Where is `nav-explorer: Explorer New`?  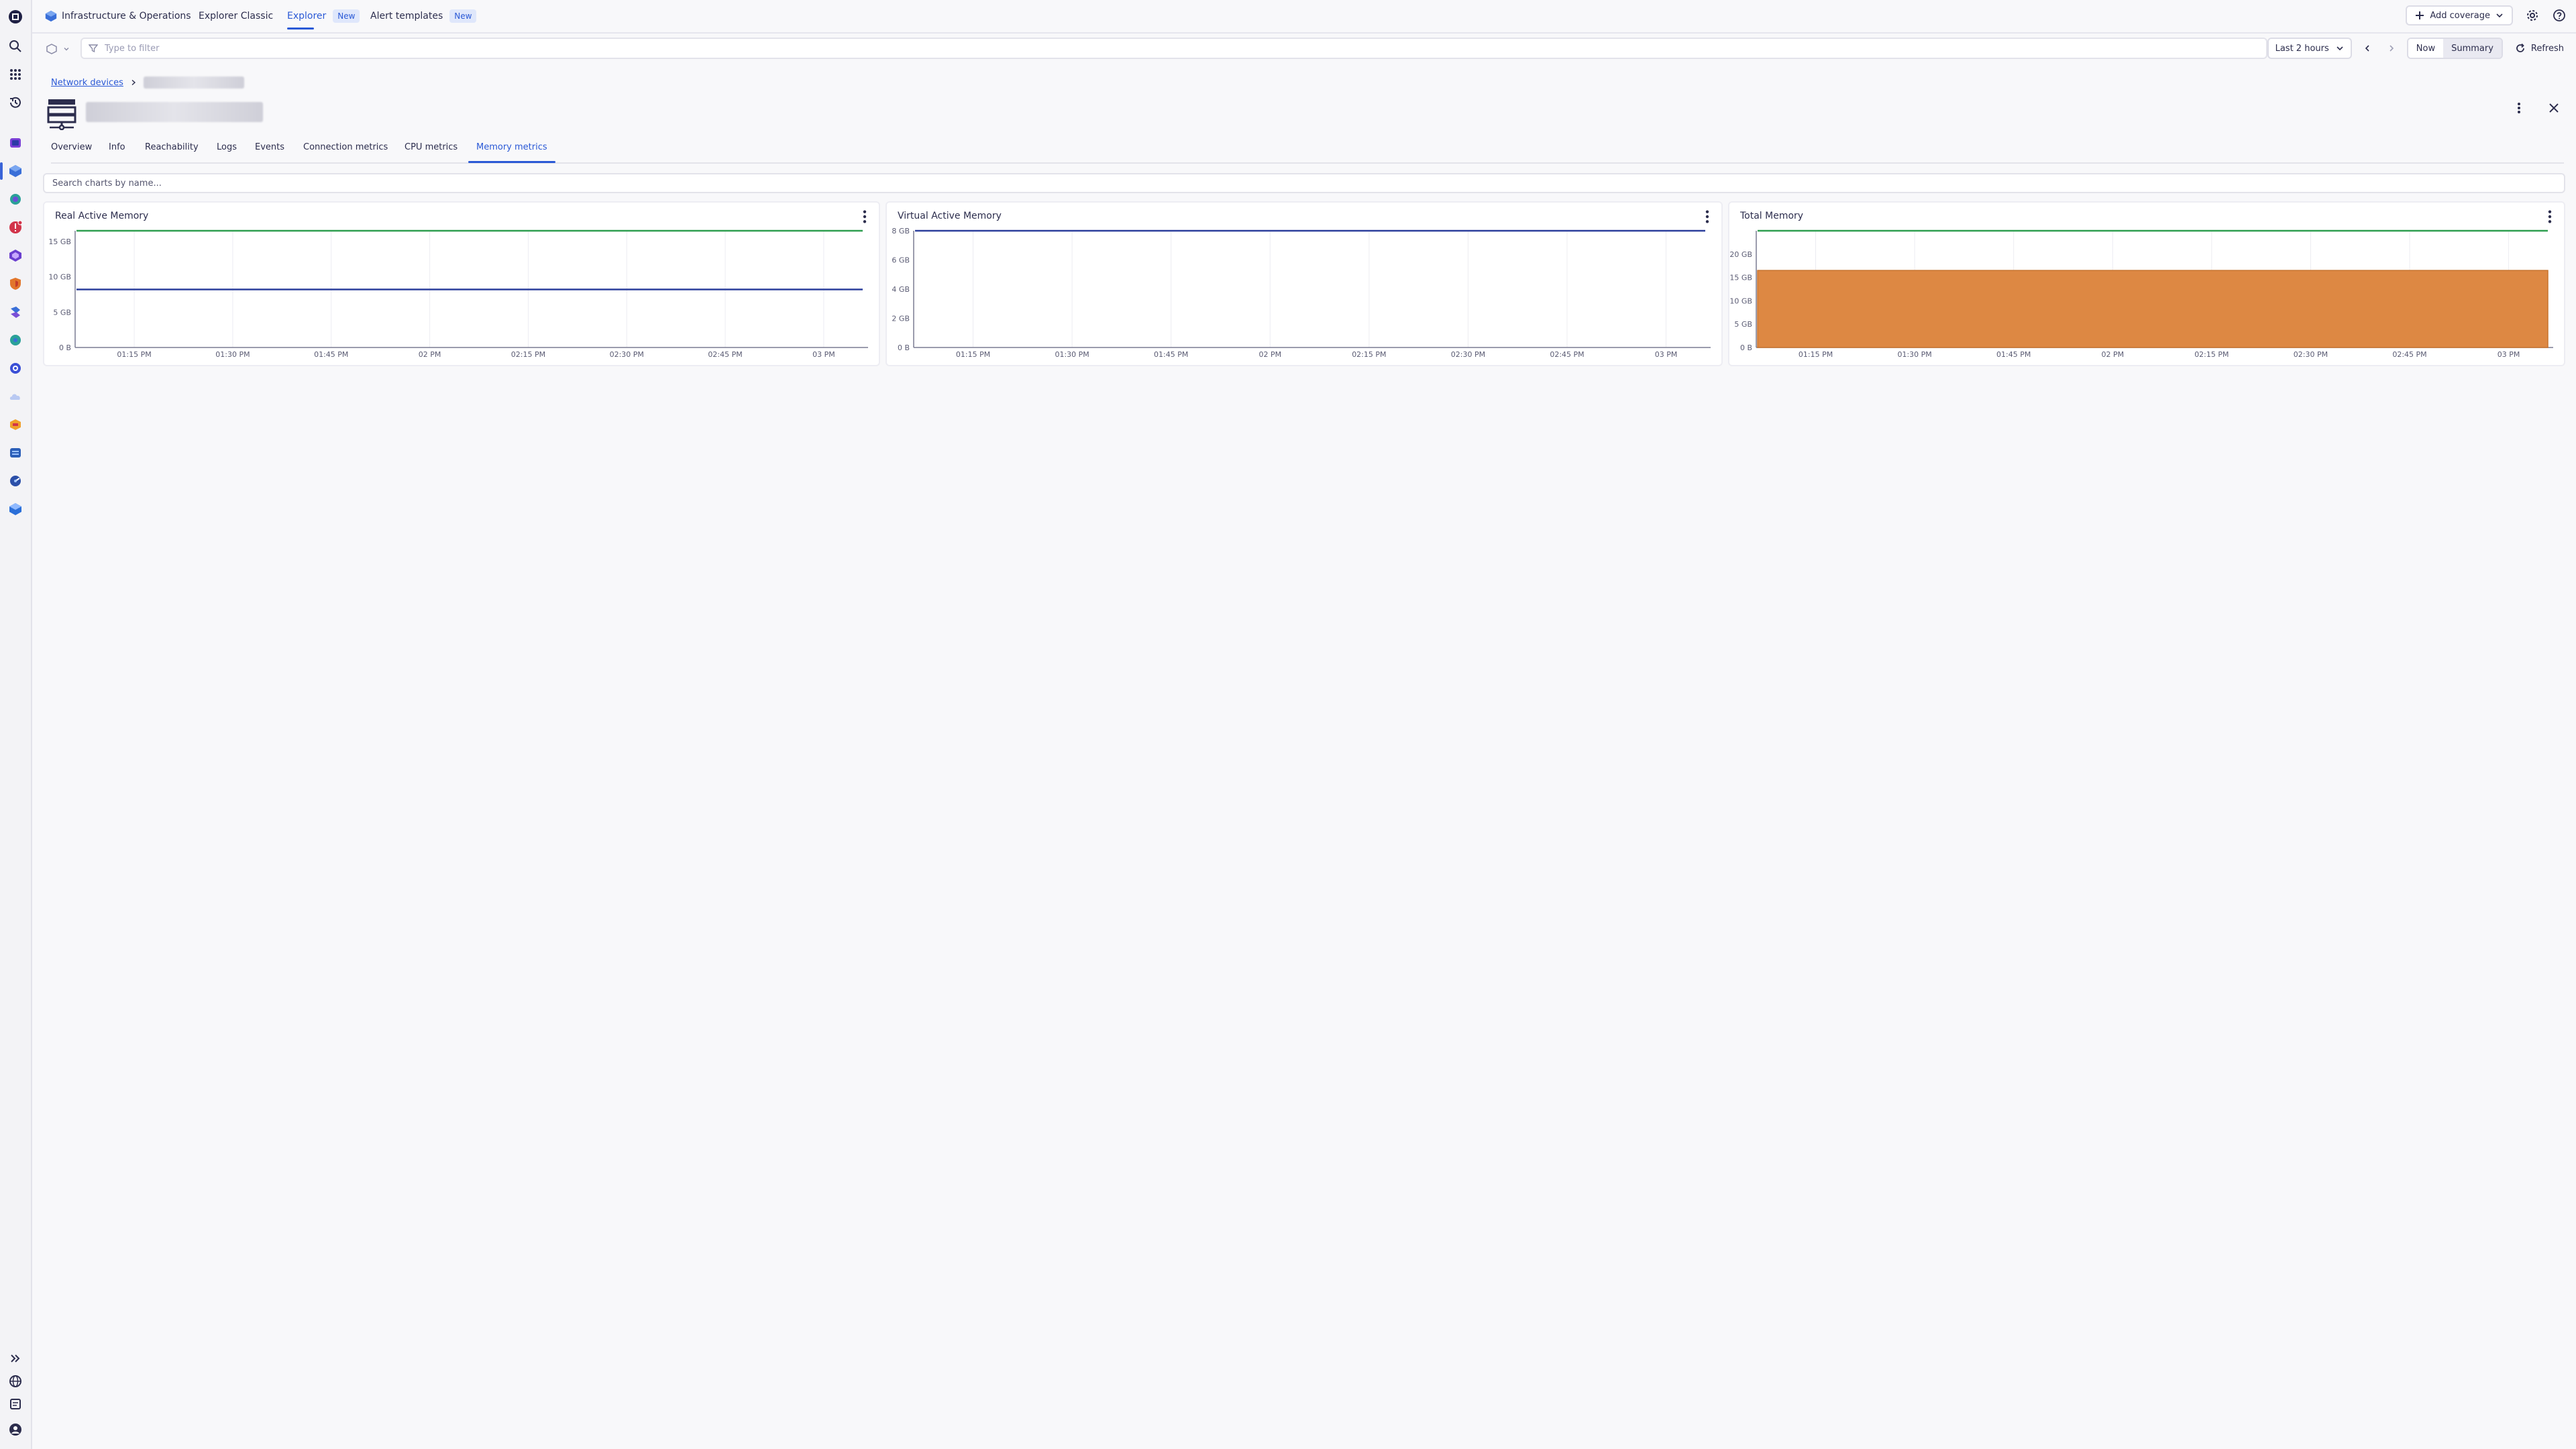
nav-explorer: Explorer New is located at coordinates (323, 19).